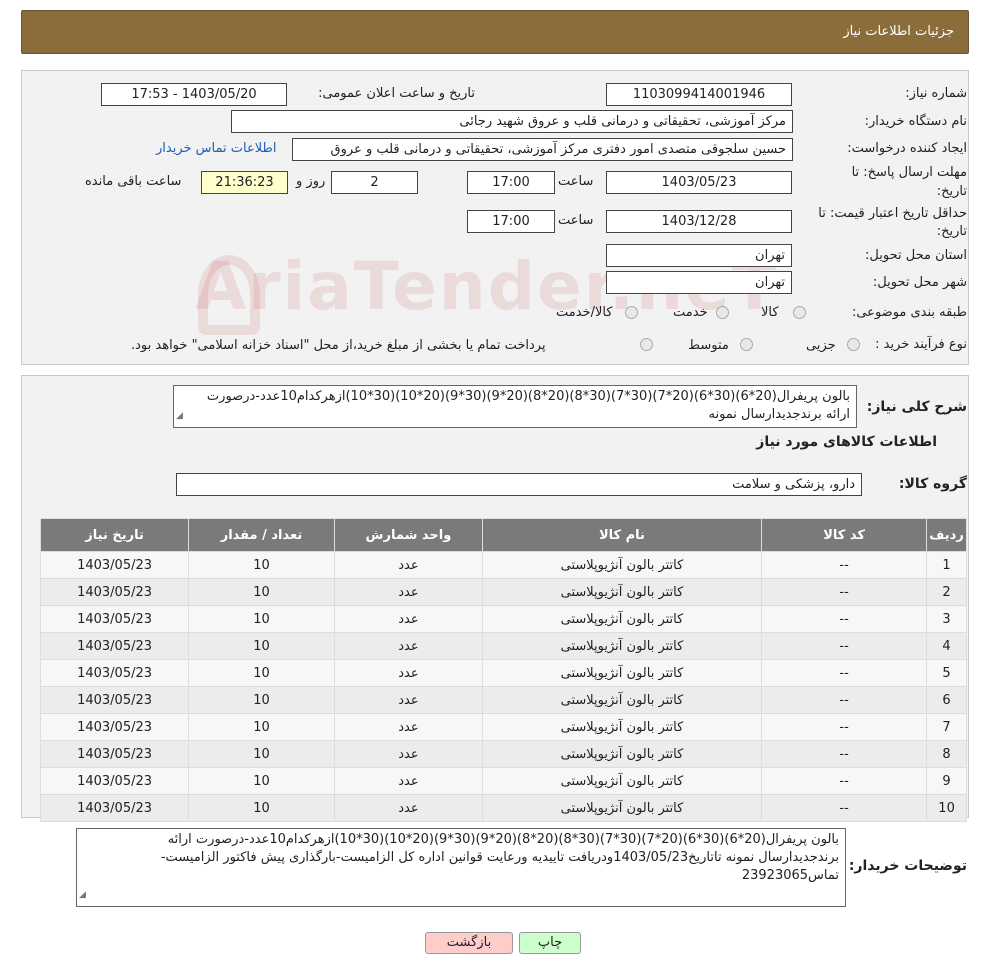 The image size is (985, 975). Describe the element at coordinates (550, 943) in the screenshot. I see `print-button: چاپ` at that location.